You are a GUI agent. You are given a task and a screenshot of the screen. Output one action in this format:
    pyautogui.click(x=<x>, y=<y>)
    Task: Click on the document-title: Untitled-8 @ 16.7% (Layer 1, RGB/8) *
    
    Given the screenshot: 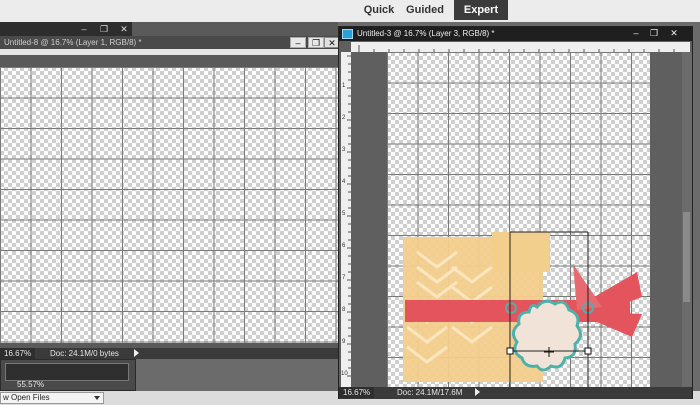 What is the action you would take?
    pyautogui.click(x=169, y=42)
    